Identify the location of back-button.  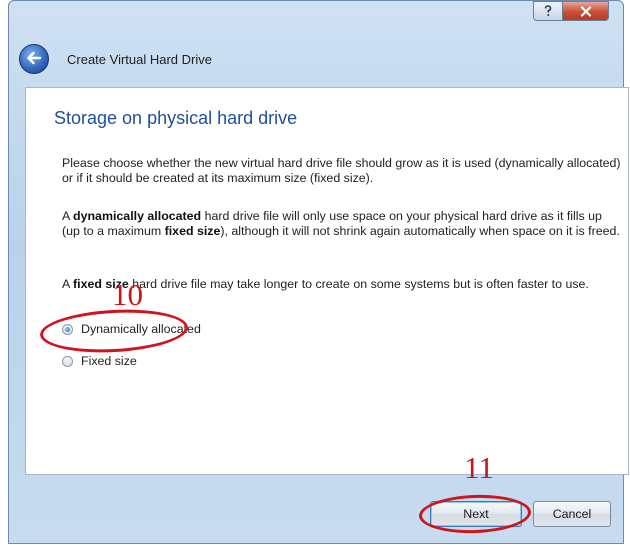
(34, 59).